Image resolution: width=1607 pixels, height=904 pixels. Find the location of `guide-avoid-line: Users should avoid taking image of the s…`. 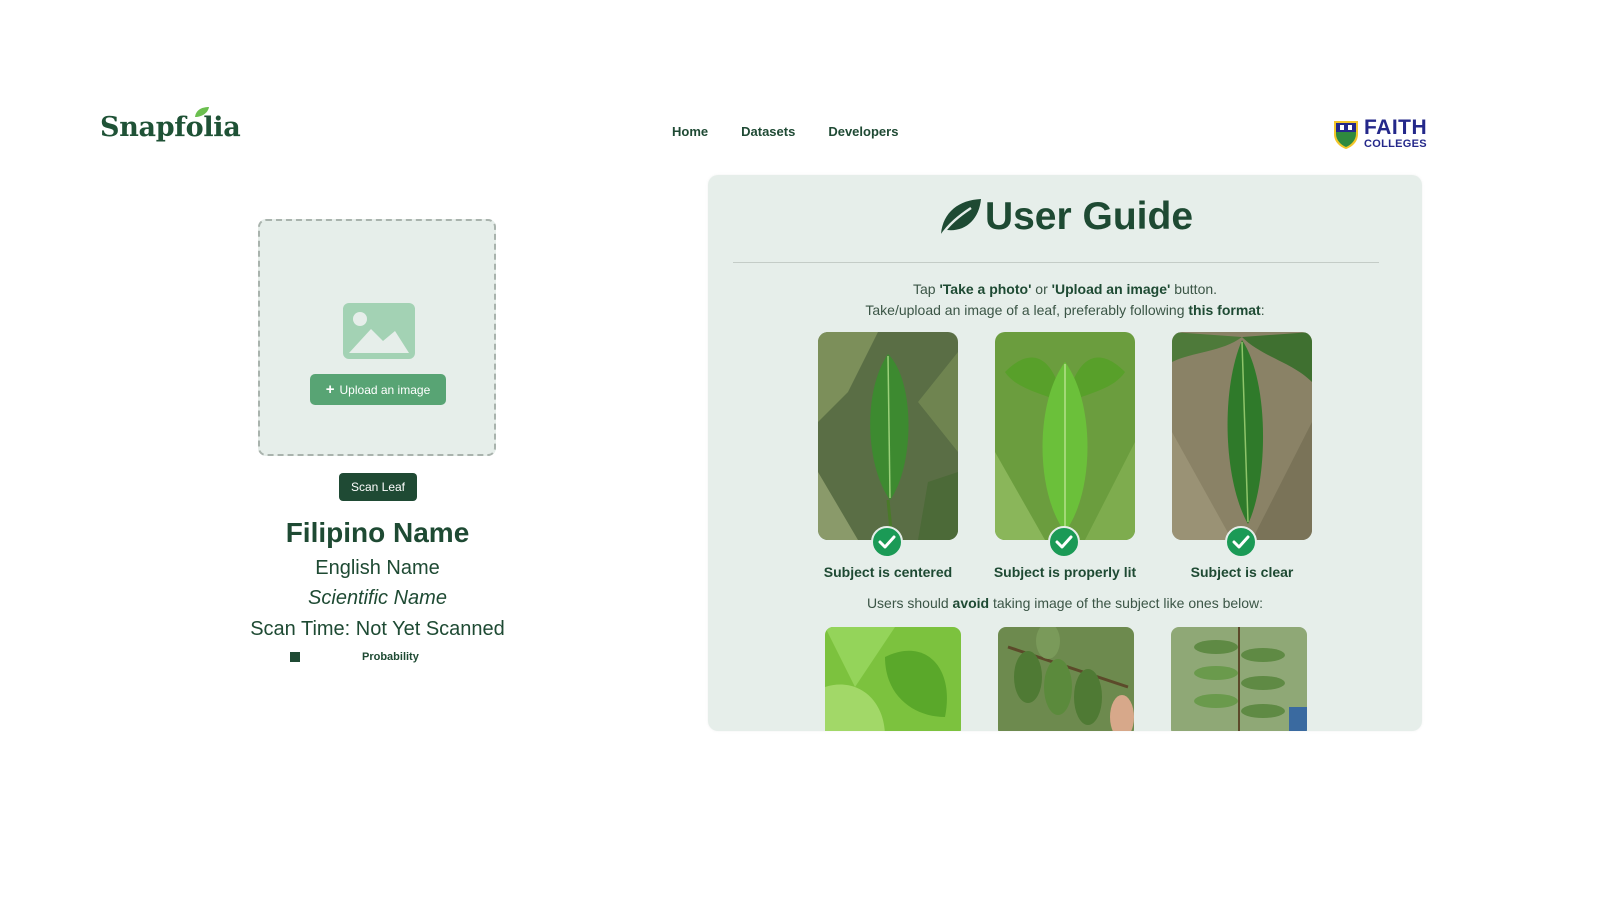

guide-avoid-line: Users should avoid taking image of the s… is located at coordinates (1065, 603).